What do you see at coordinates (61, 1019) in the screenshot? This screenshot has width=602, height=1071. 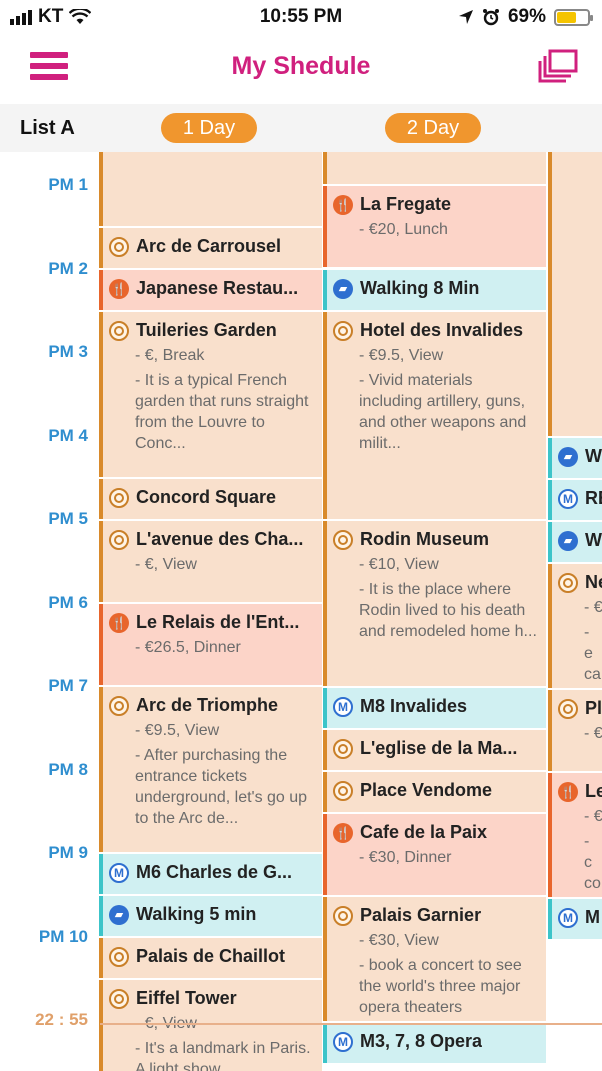 I see `current-time-label: 22 : 55` at bounding box center [61, 1019].